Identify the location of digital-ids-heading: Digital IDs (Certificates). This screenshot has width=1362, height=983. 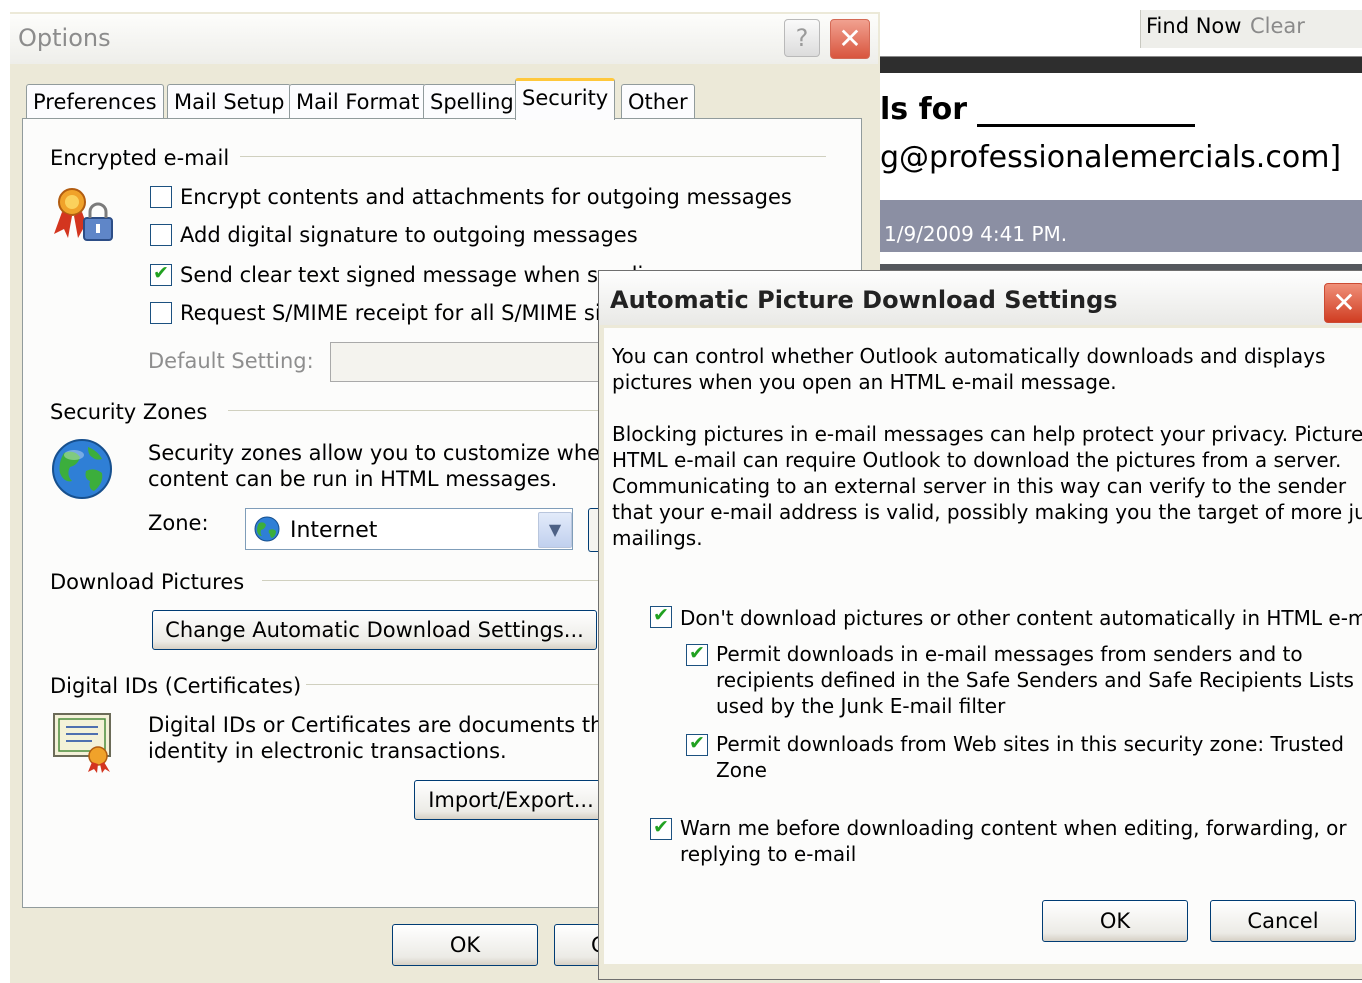
(176, 686).